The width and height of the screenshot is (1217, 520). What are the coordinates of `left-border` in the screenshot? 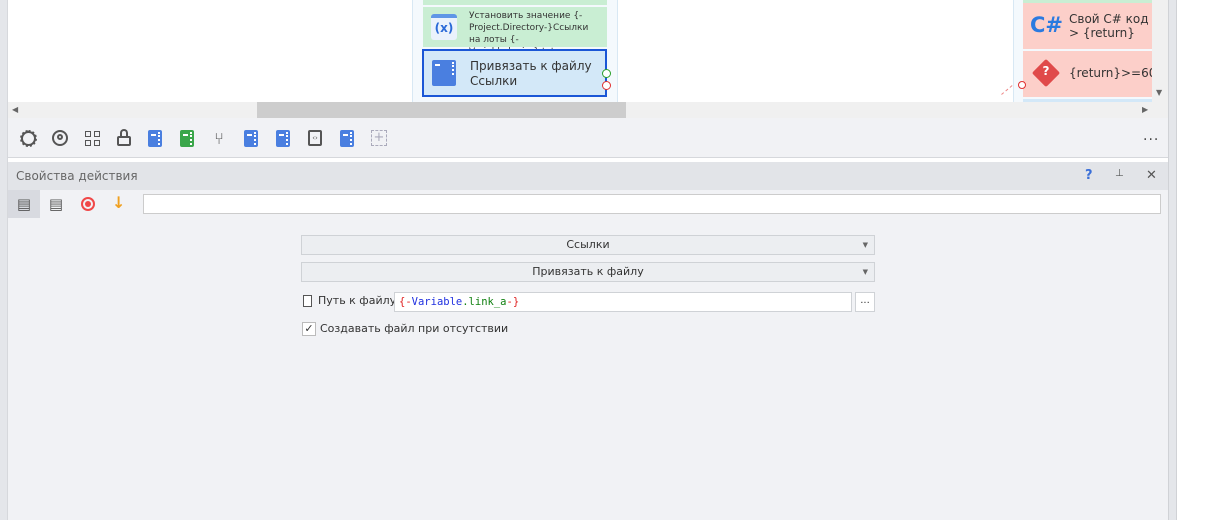 It's located at (4, 260).